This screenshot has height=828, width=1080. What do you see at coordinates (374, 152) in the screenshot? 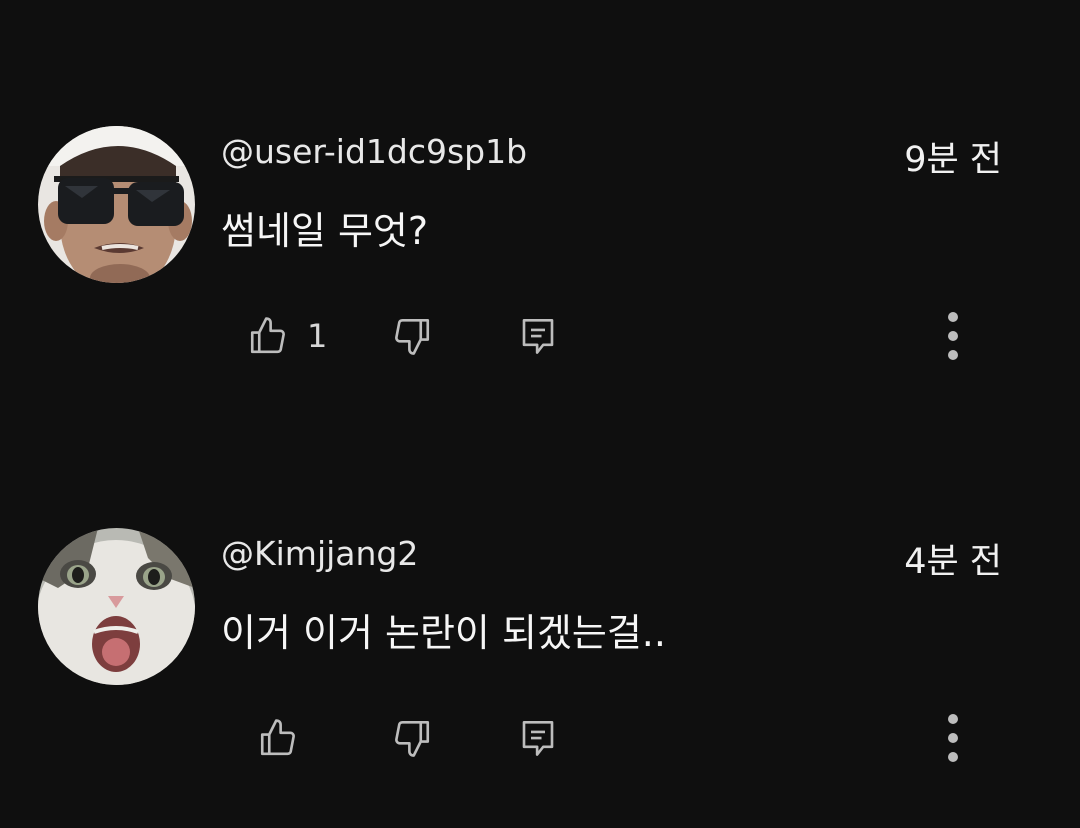
I see `comment-author: @user-id1dc9sp1b` at bounding box center [374, 152].